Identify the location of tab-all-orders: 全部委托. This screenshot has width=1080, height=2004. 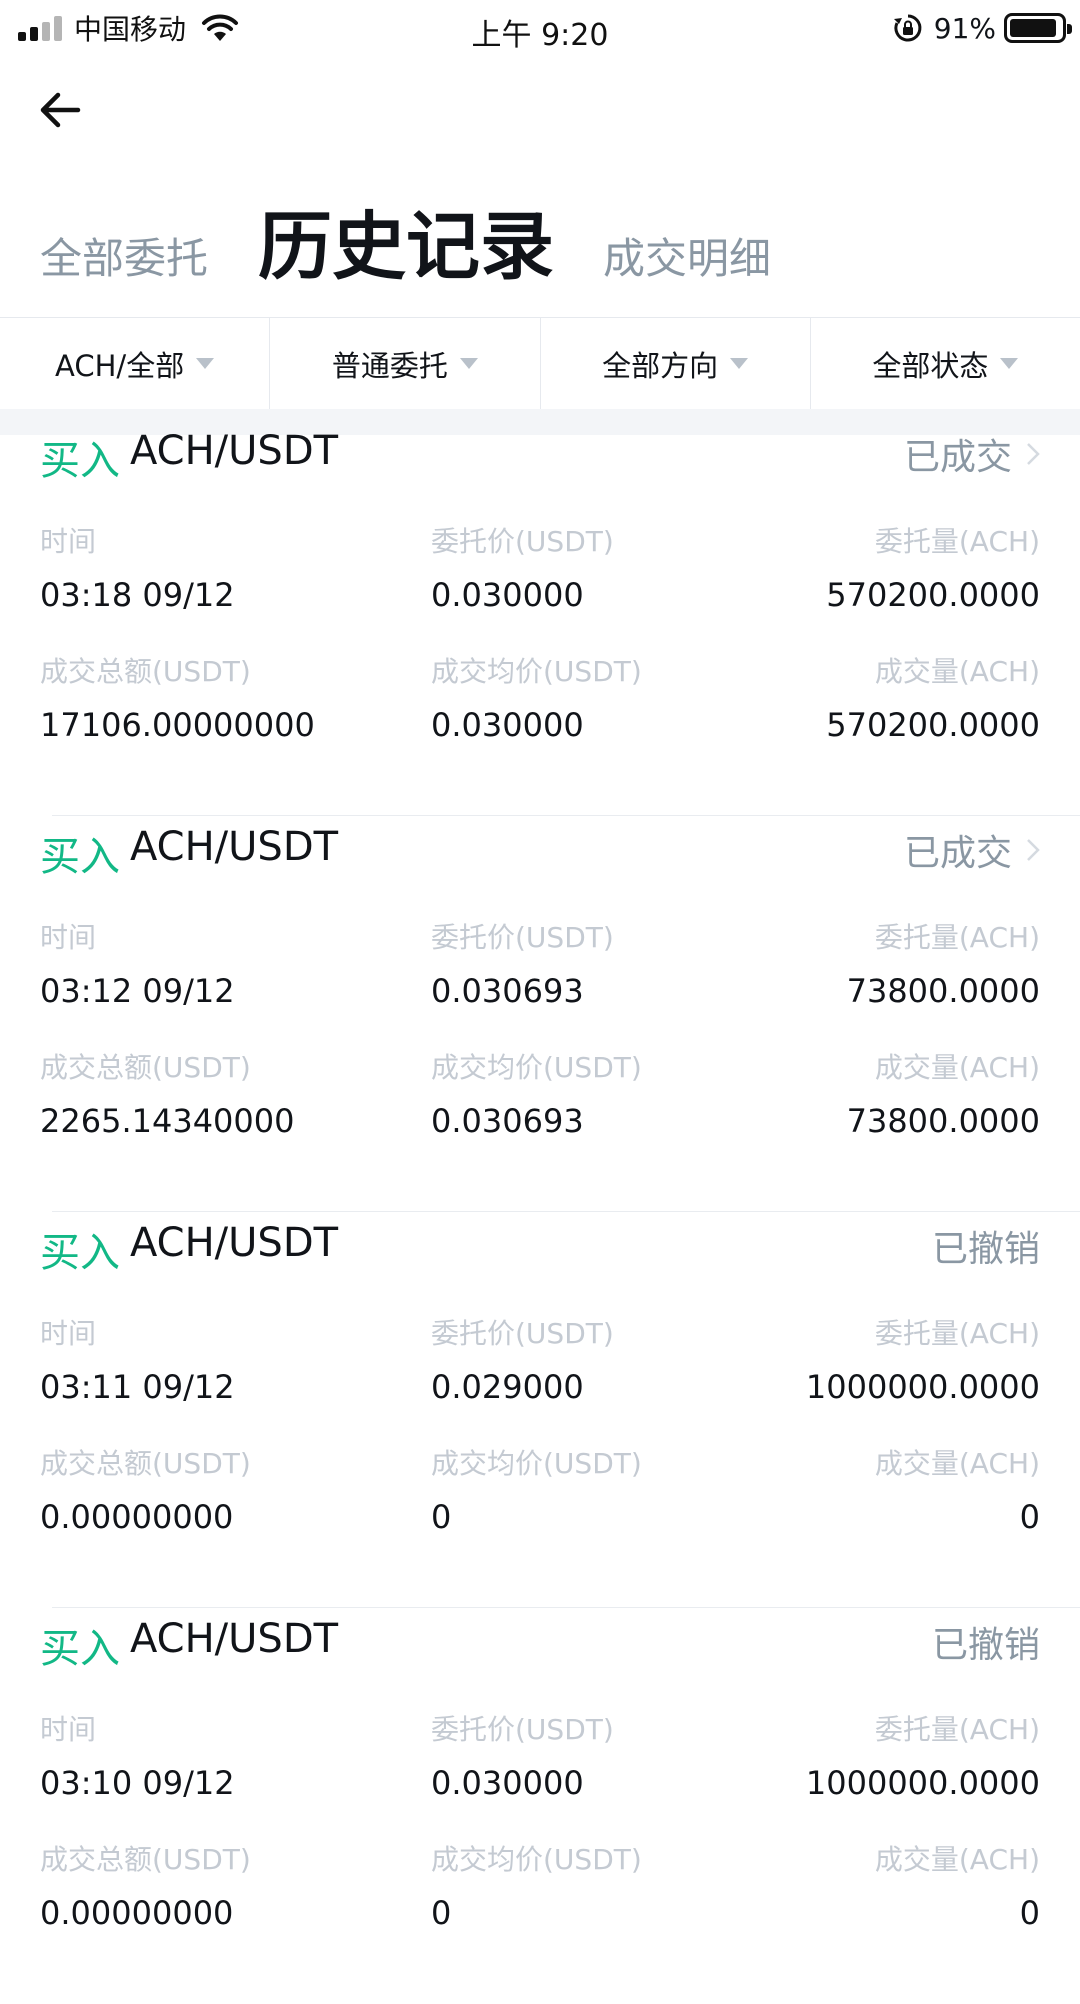
(124, 255).